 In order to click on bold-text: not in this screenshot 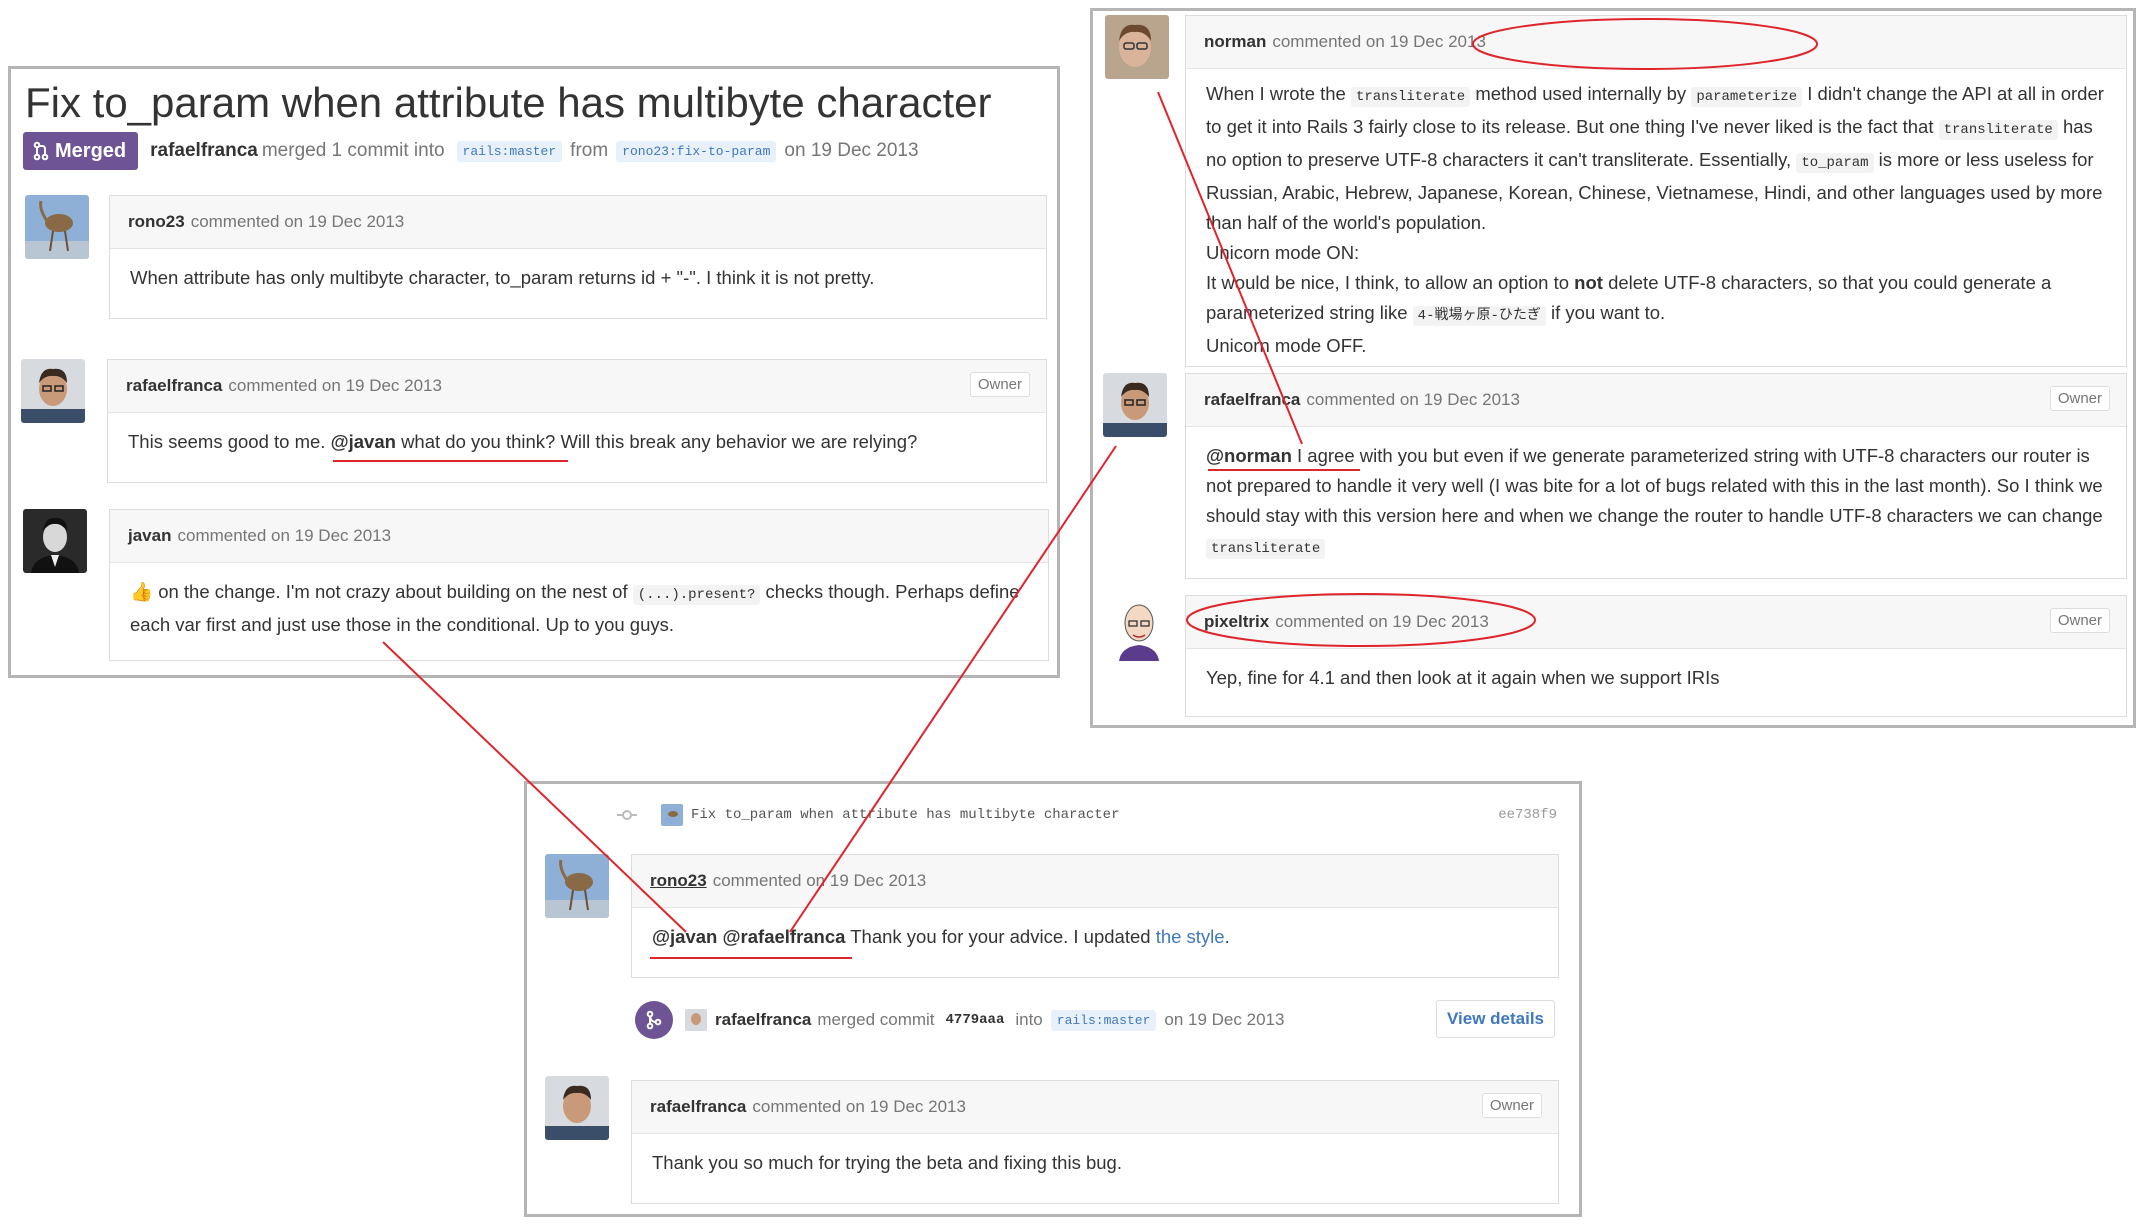, I will do `click(1588, 282)`.